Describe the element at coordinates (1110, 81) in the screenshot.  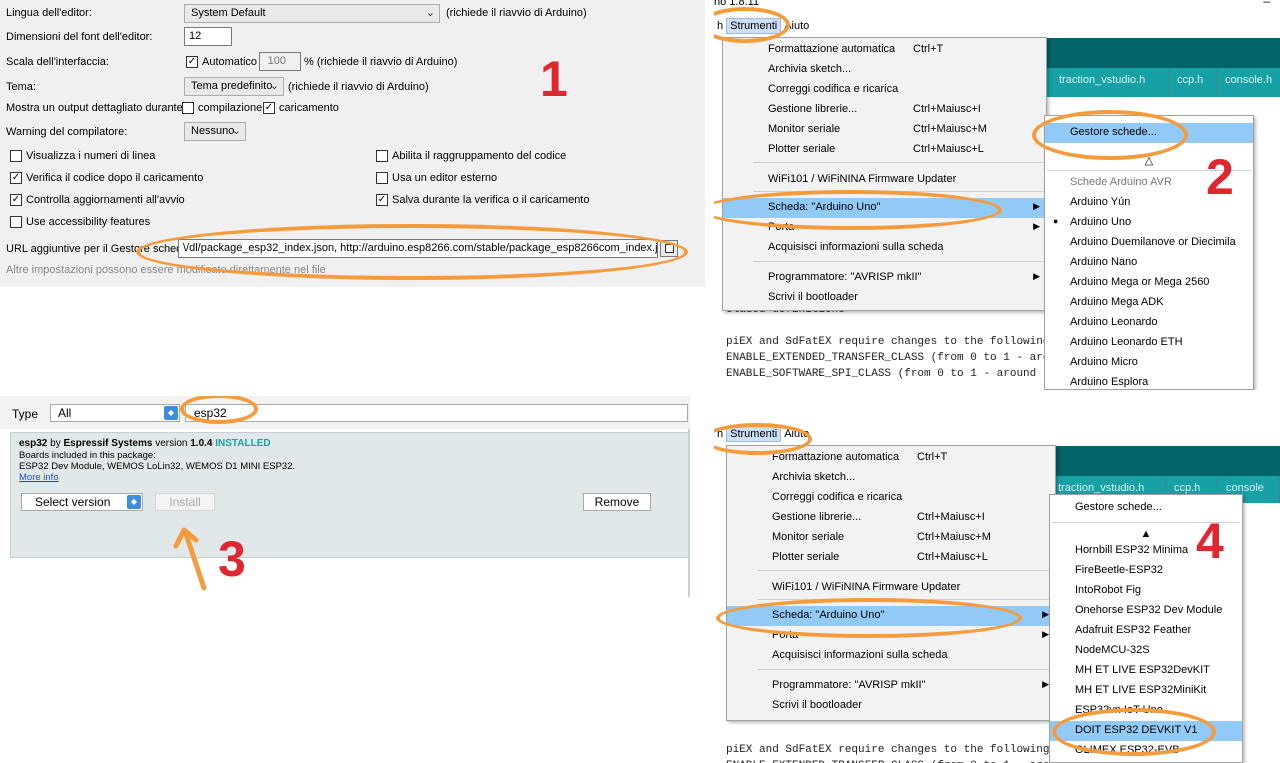
I see `tab-file: traction_vstudio.h` at that location.